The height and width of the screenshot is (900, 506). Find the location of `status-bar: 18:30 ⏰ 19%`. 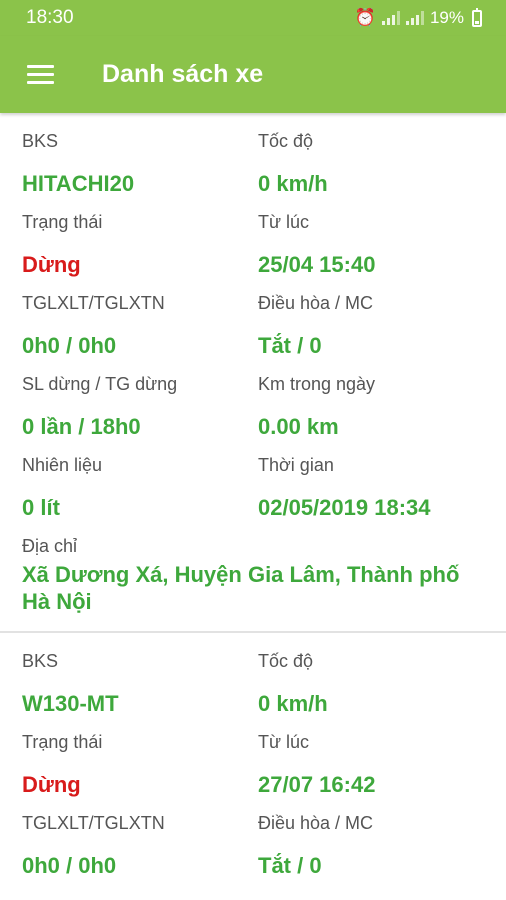

status-bar: 18:30 ⏰ 19% is located at coordinates (253, 18).